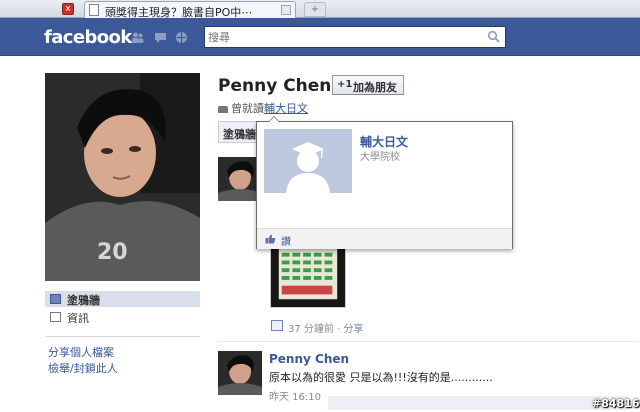  I want to click on add-friend-icon: +1, so click(345, 84).